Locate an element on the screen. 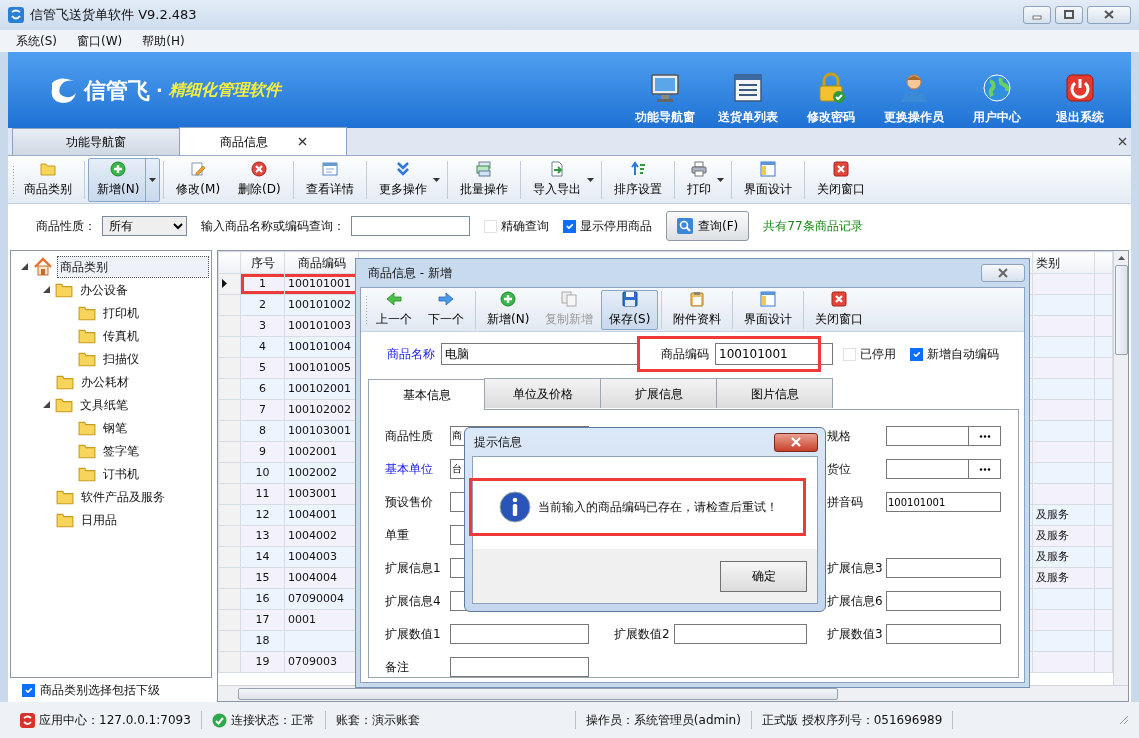 This screenshot has width=1139, height=738. toolbar-button: 附件资料 is located at coordinates (697, 309).